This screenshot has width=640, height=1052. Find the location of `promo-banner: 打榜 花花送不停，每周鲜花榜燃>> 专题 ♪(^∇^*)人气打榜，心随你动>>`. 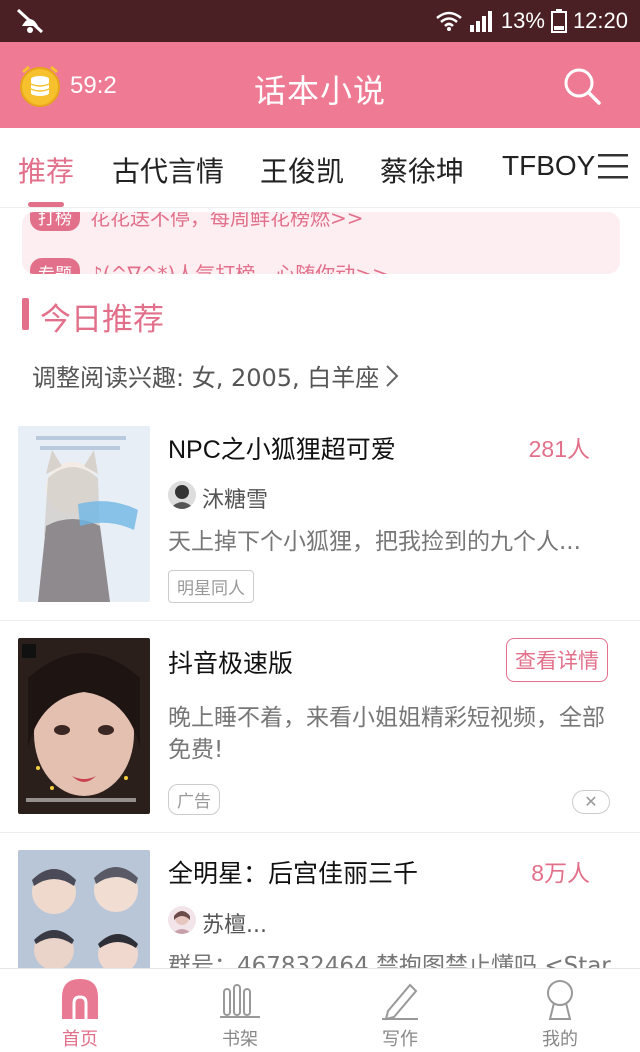

promo-banner: 打榜 花花送不停，每周鲜花榜燃>> 专题 ♪(^∇^*)人气打榜，心随你动>> is located at coordinates (321, 243).